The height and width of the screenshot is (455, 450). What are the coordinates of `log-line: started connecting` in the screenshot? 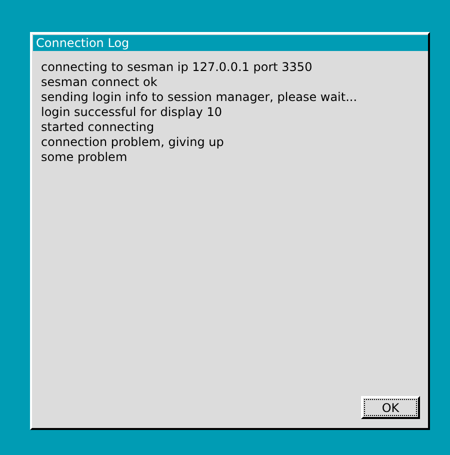 It's located at (98, 127).